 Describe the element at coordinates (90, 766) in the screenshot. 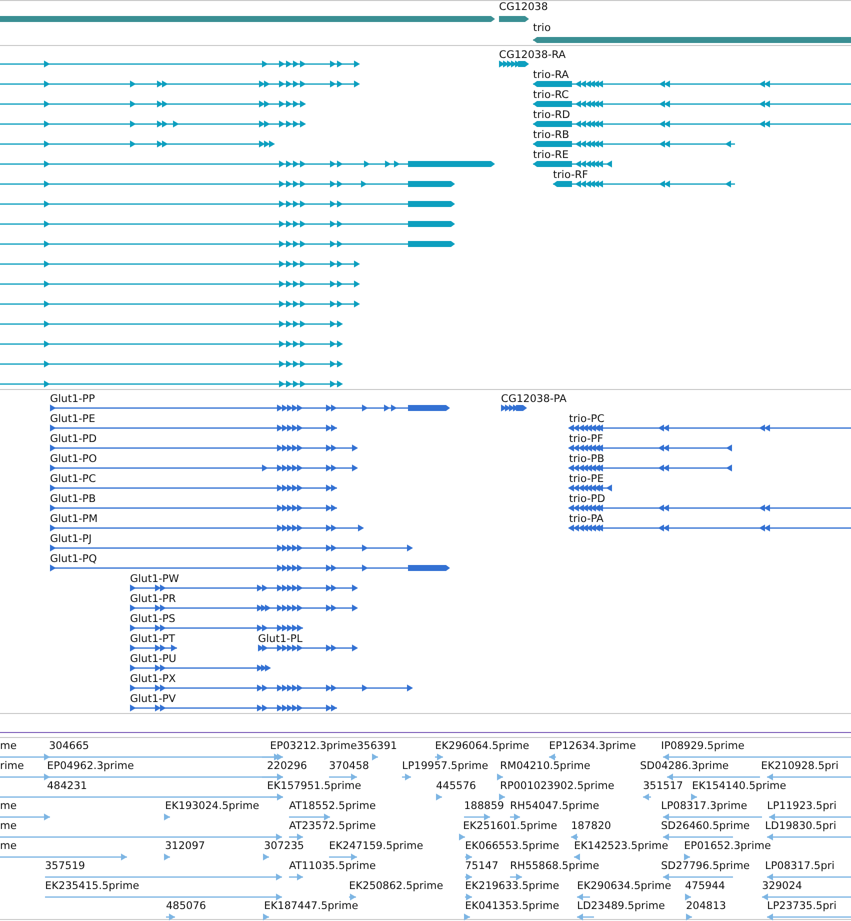

I see `est-label: EP04962.3prime` at that location.